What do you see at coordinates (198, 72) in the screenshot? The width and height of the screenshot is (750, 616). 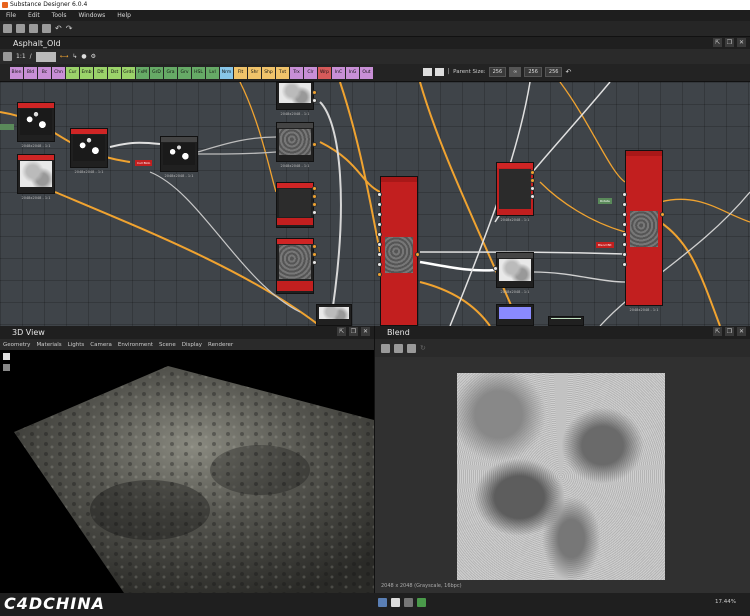 I see `filter-chip: HSL` at bounding box center [198, 72].